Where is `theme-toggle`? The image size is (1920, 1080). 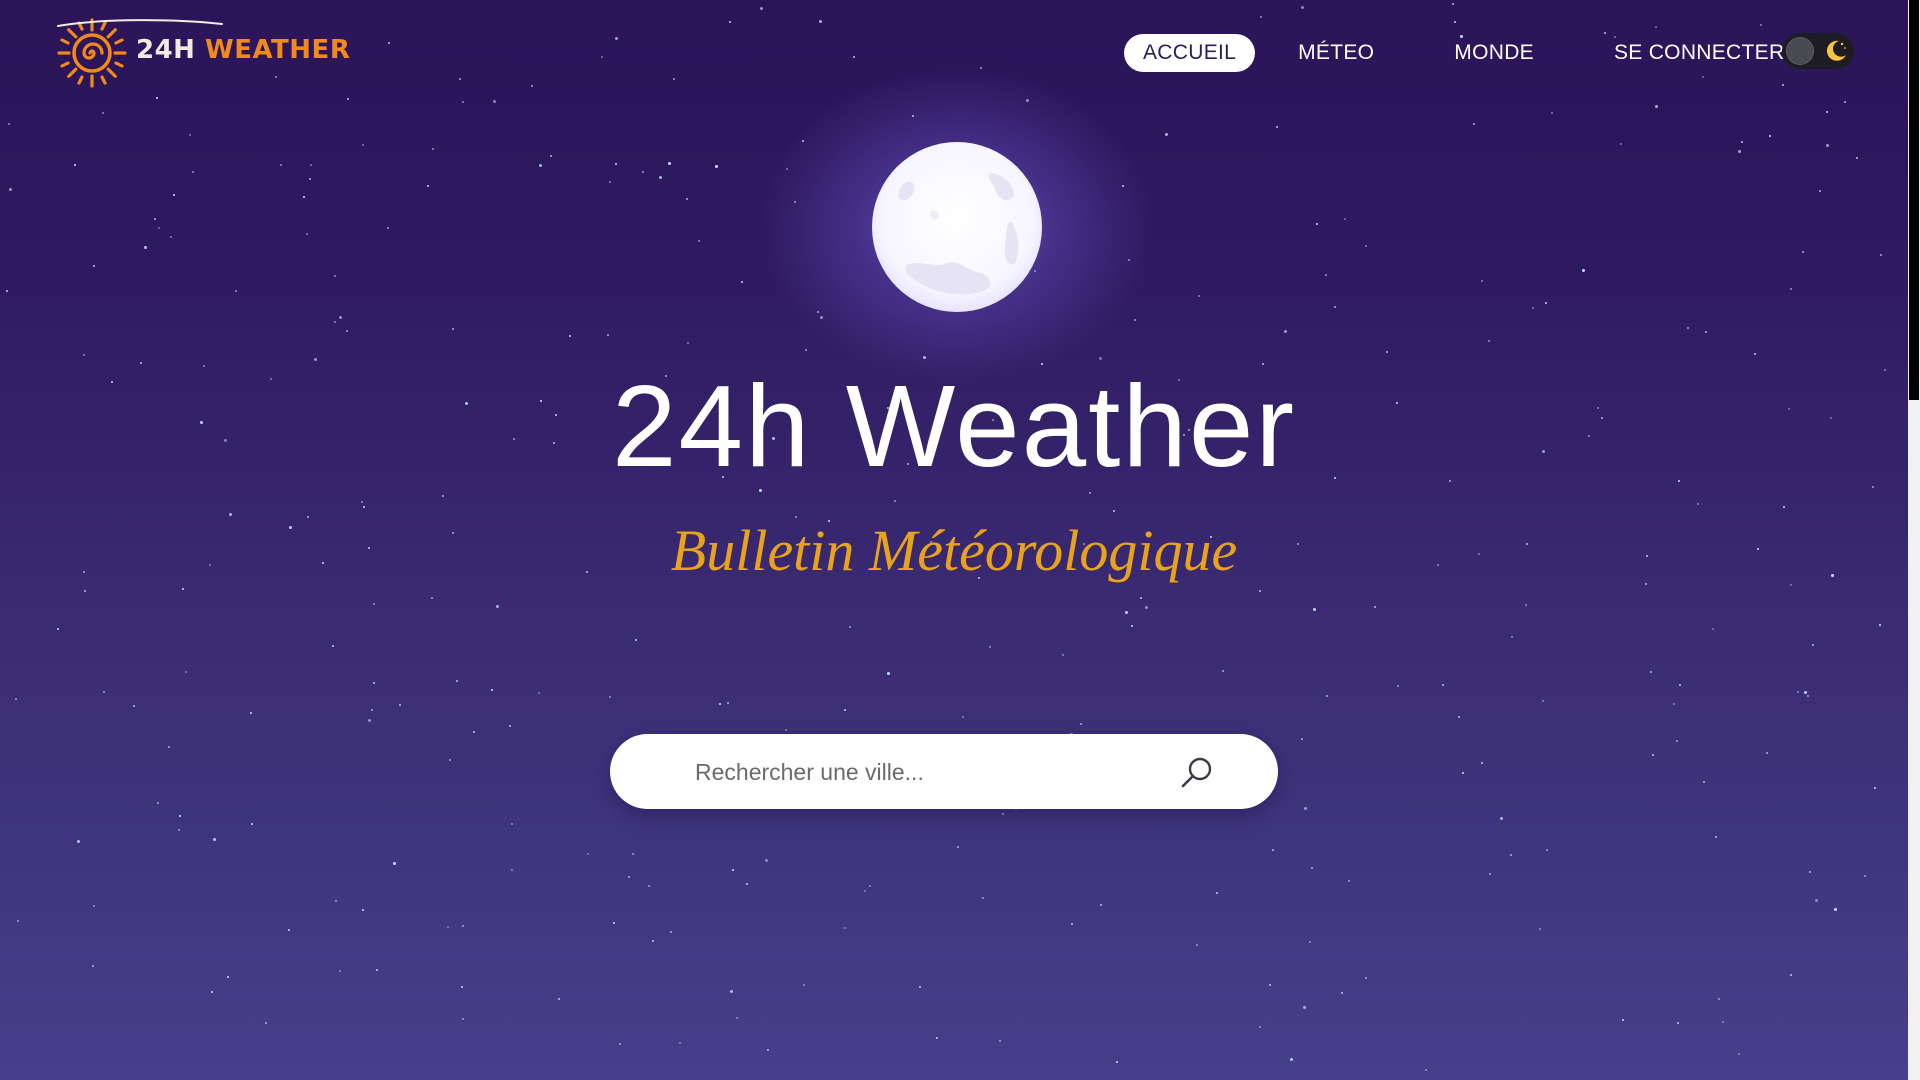 theme-toggle is located at coordinates (1818, 51).